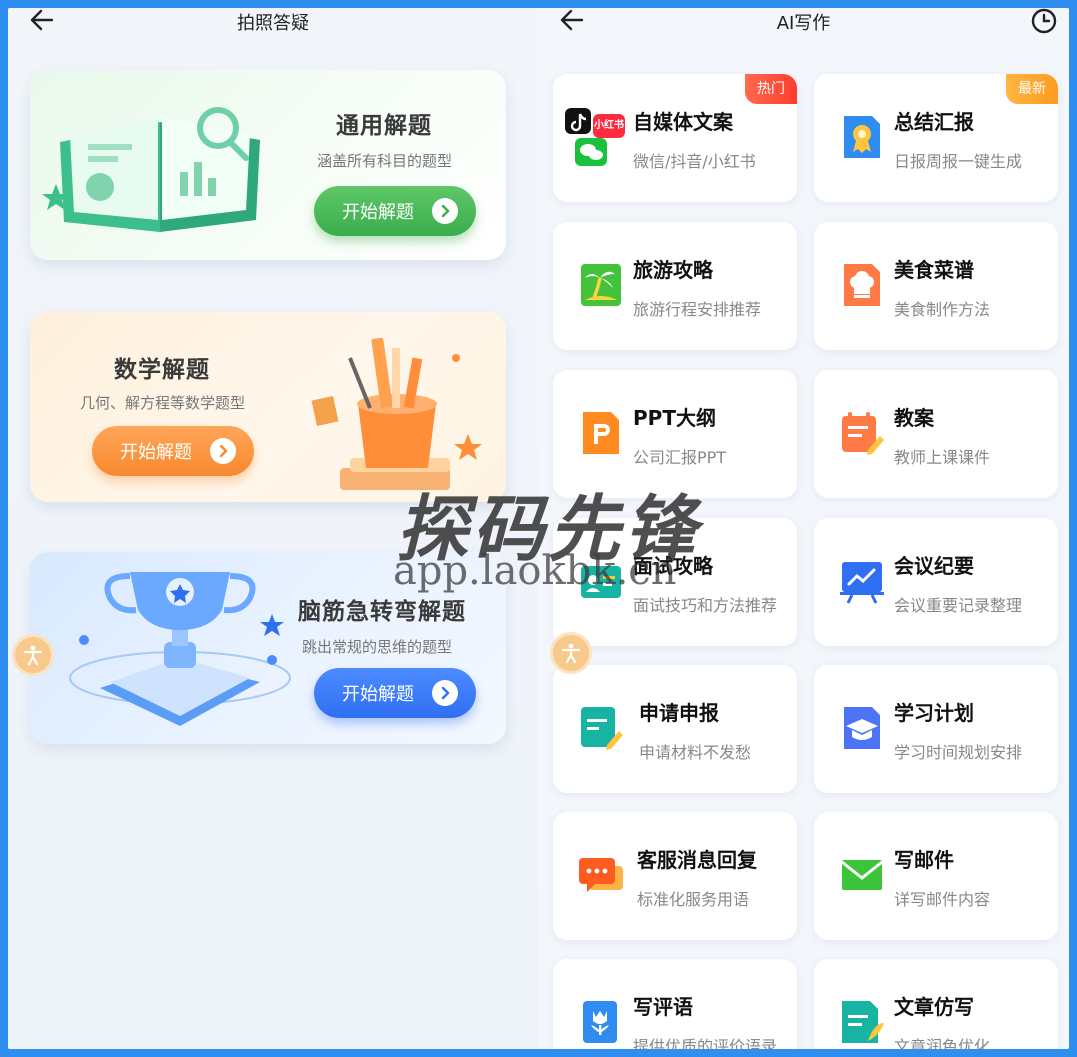  What do you see at coordinates (693, 899) in the screenshot?
I see `tile-subtitle: 标准化服务用语` at bounding box center [693, 899].